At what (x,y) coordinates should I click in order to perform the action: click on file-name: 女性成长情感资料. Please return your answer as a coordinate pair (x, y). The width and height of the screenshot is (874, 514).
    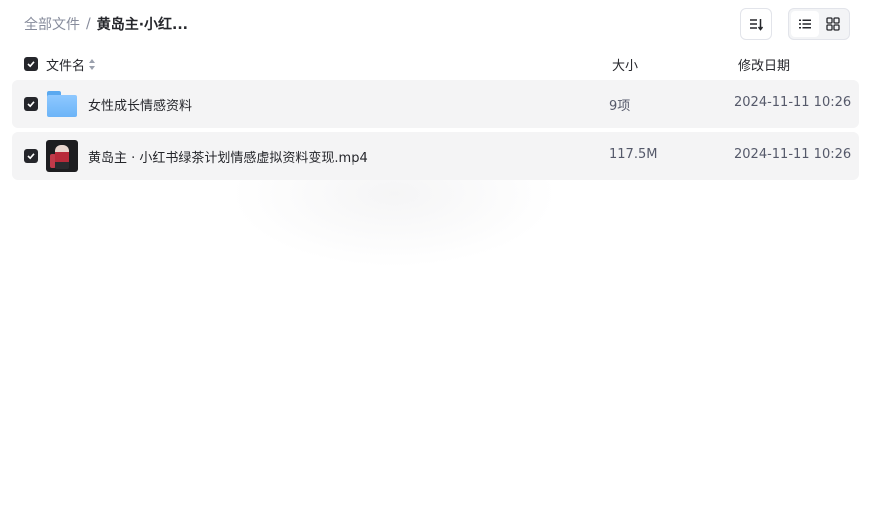
    Looking at the image, I should click on (140, 104).